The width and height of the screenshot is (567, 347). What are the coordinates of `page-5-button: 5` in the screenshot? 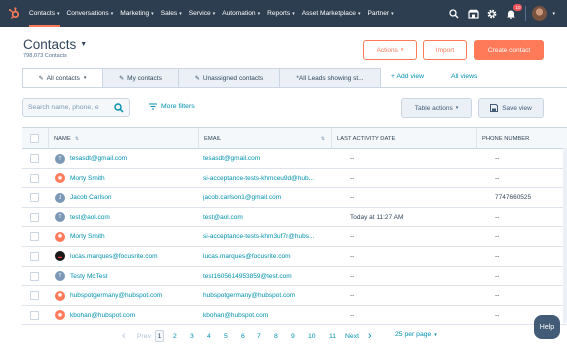 It's located at (226, 336).